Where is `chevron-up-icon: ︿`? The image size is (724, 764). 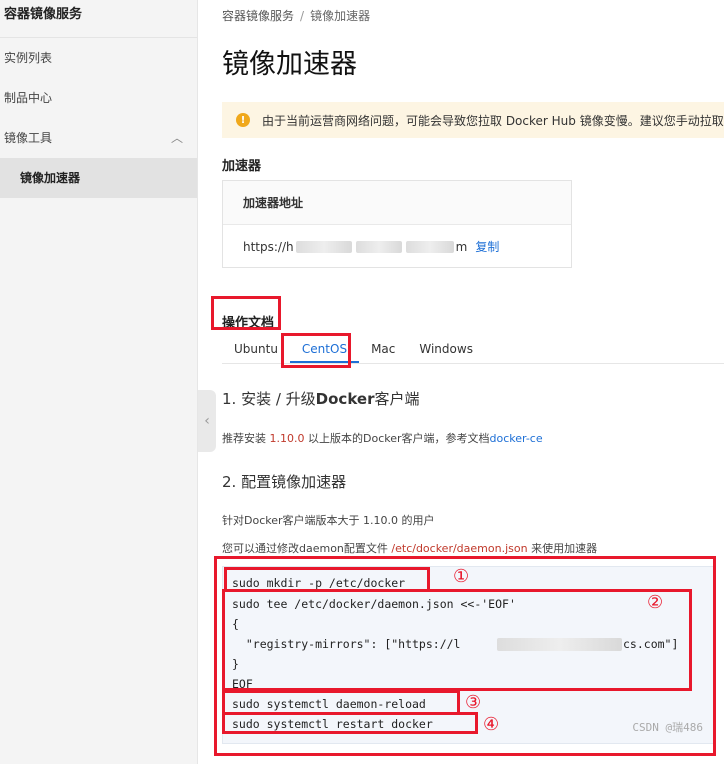
chevron-up-icon: ︿ is located at coordinates (176, 138).